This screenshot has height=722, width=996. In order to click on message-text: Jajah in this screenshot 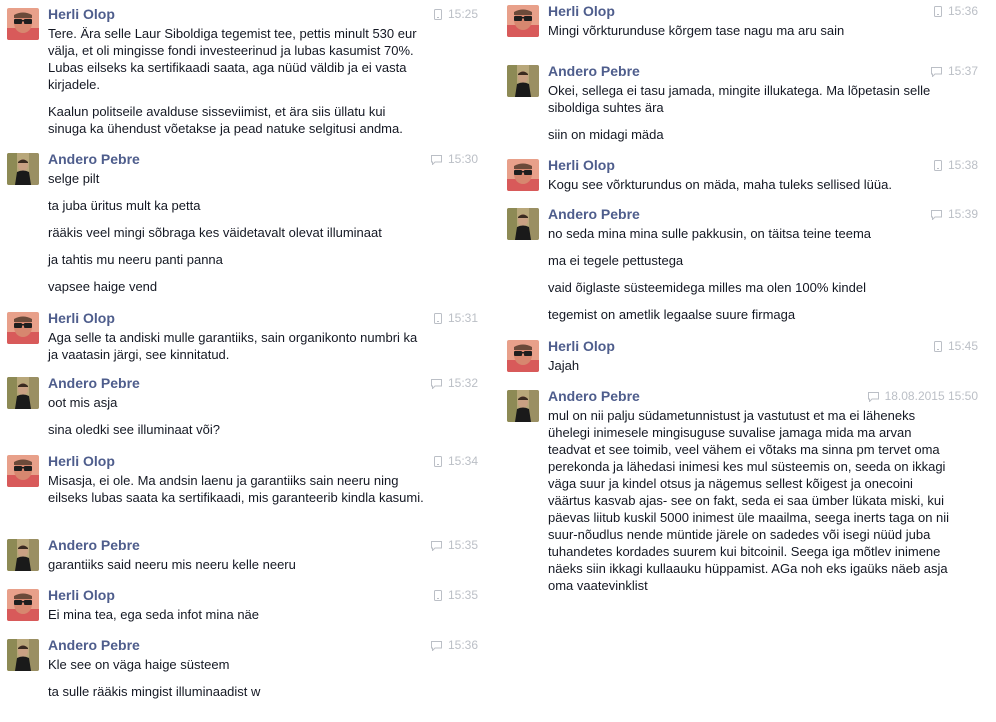, I will do `click(564, 365)`.